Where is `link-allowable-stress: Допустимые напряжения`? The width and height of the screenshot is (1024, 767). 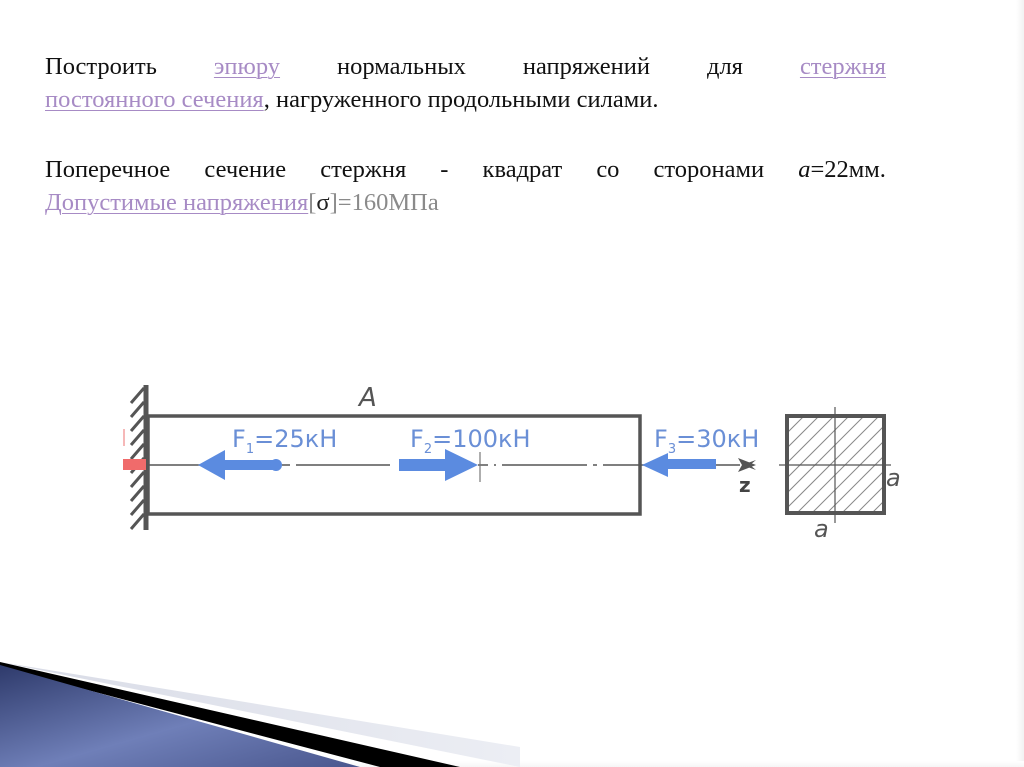 link-allowable-stress: Допустимые напряжения is located at coordinates (176, 202).